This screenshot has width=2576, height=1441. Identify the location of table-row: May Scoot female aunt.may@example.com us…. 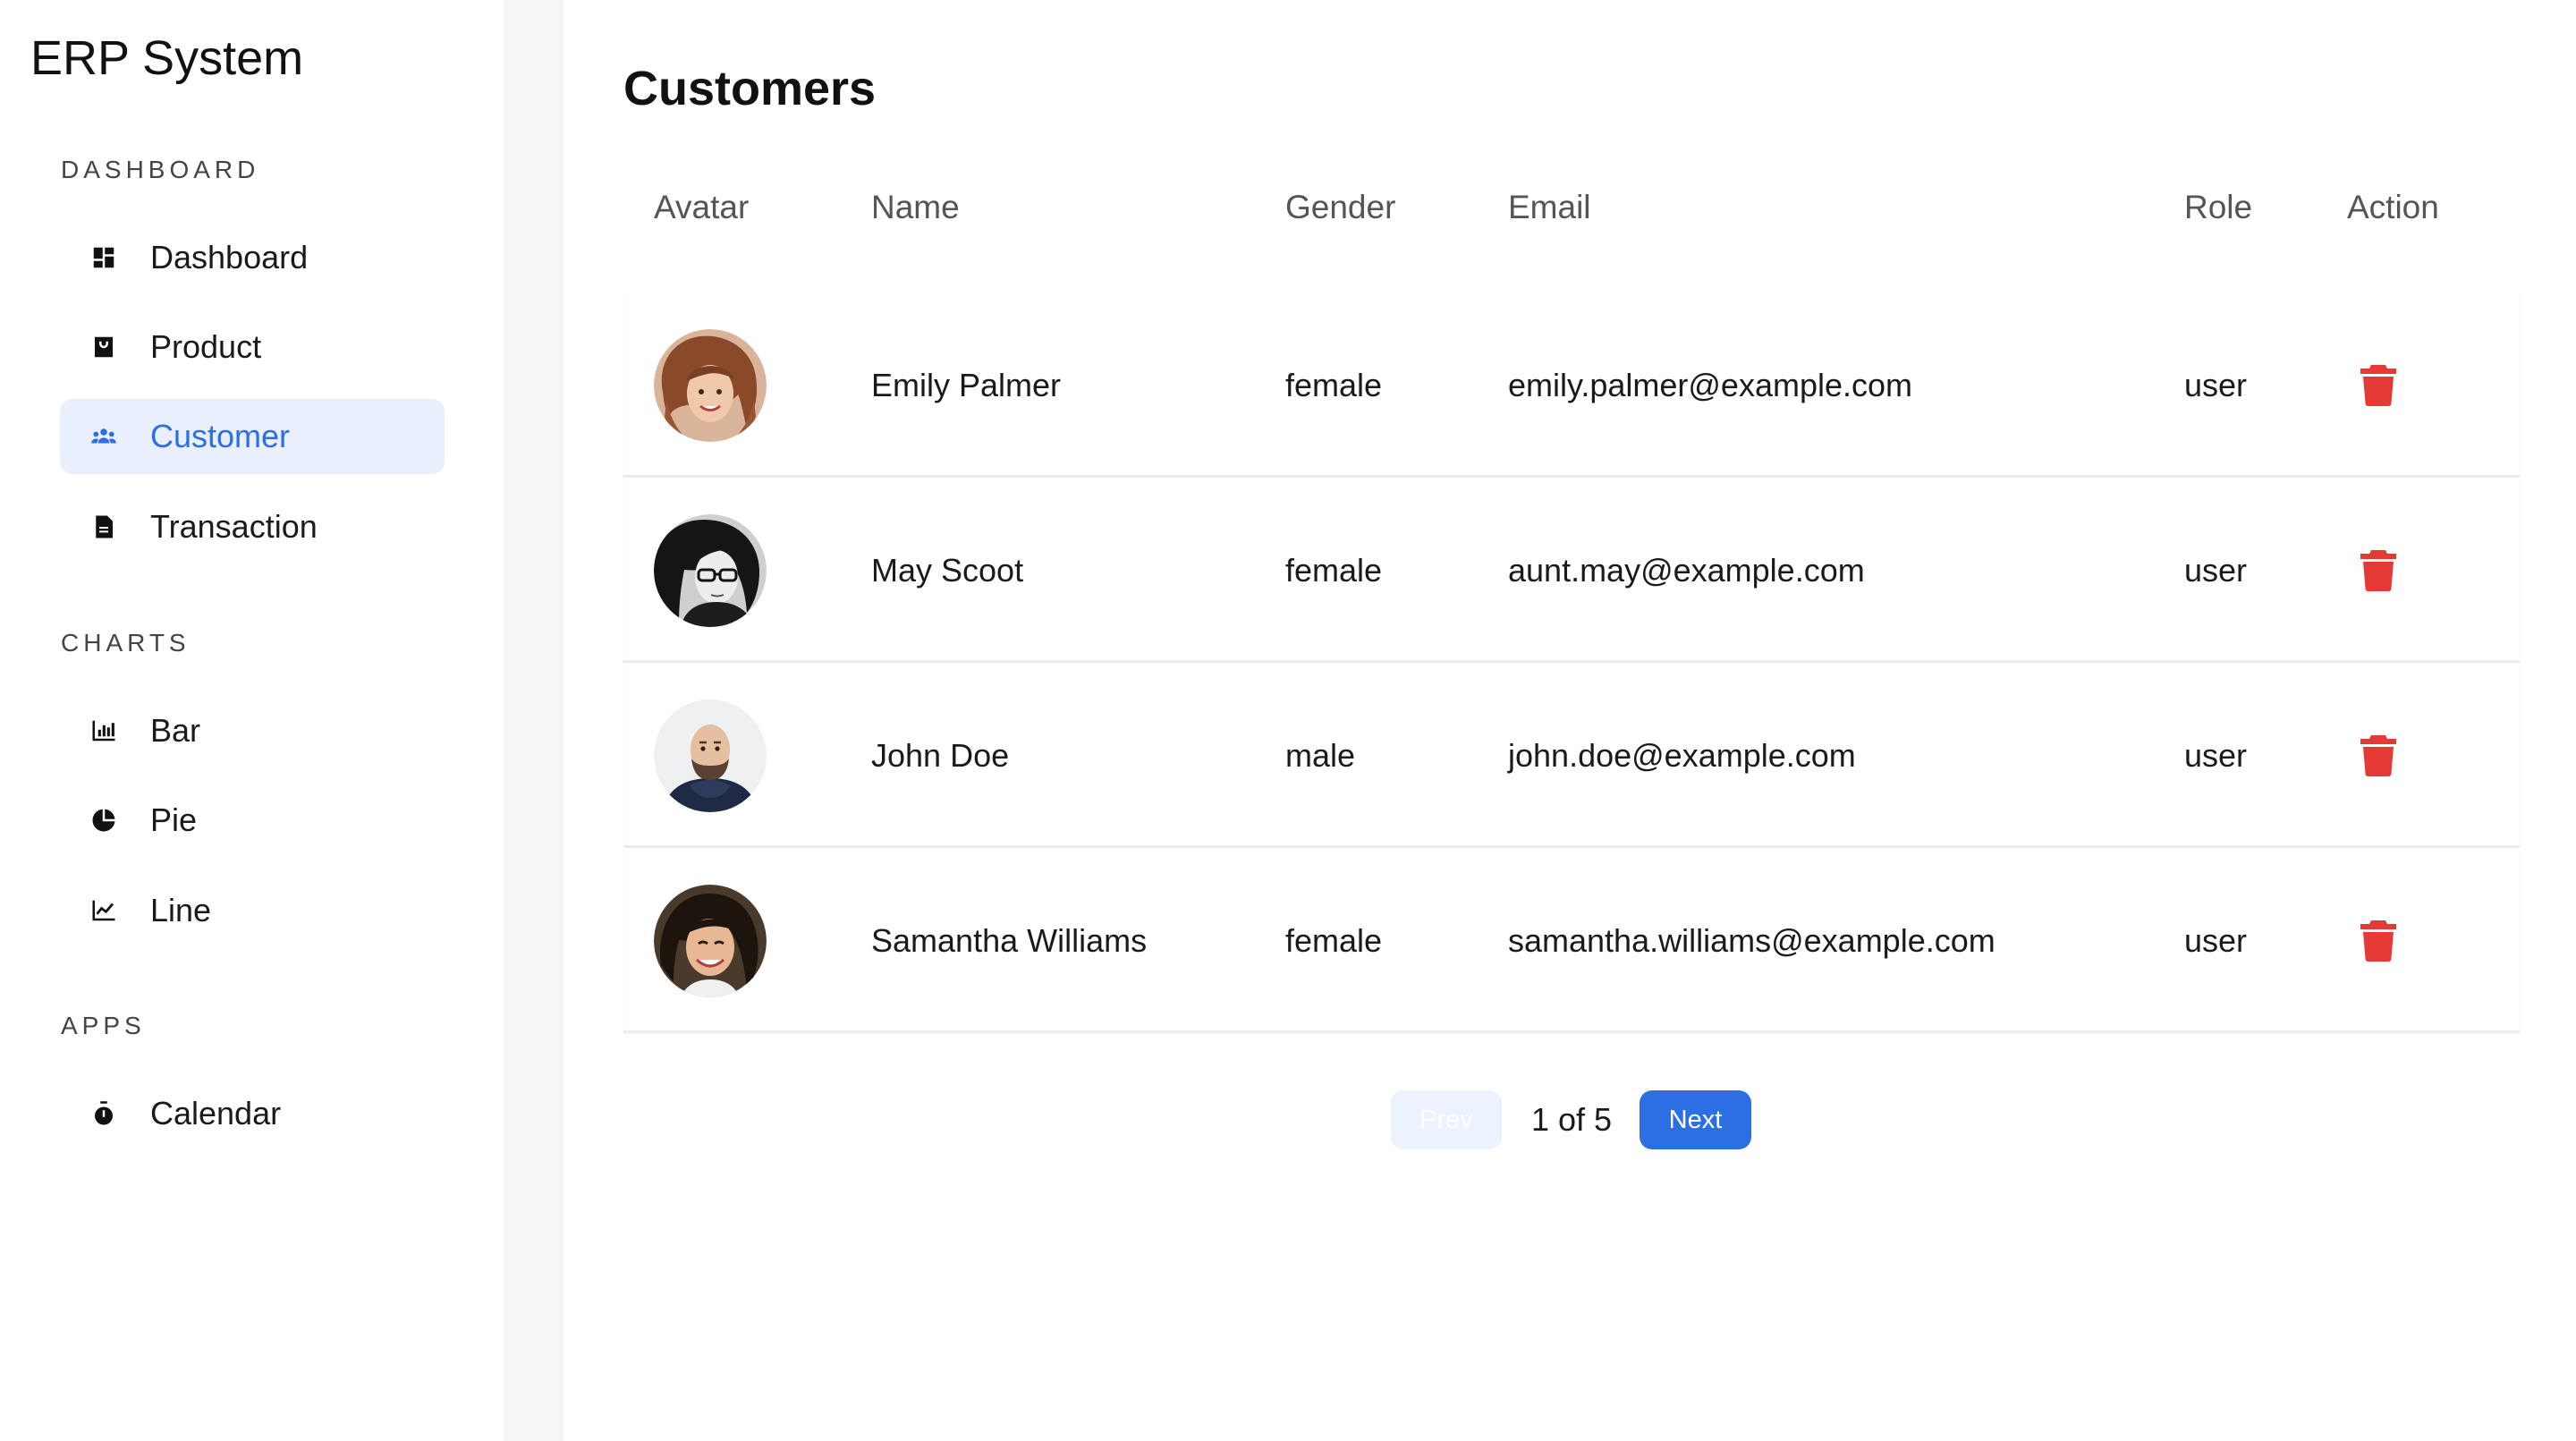
(1571, 570).